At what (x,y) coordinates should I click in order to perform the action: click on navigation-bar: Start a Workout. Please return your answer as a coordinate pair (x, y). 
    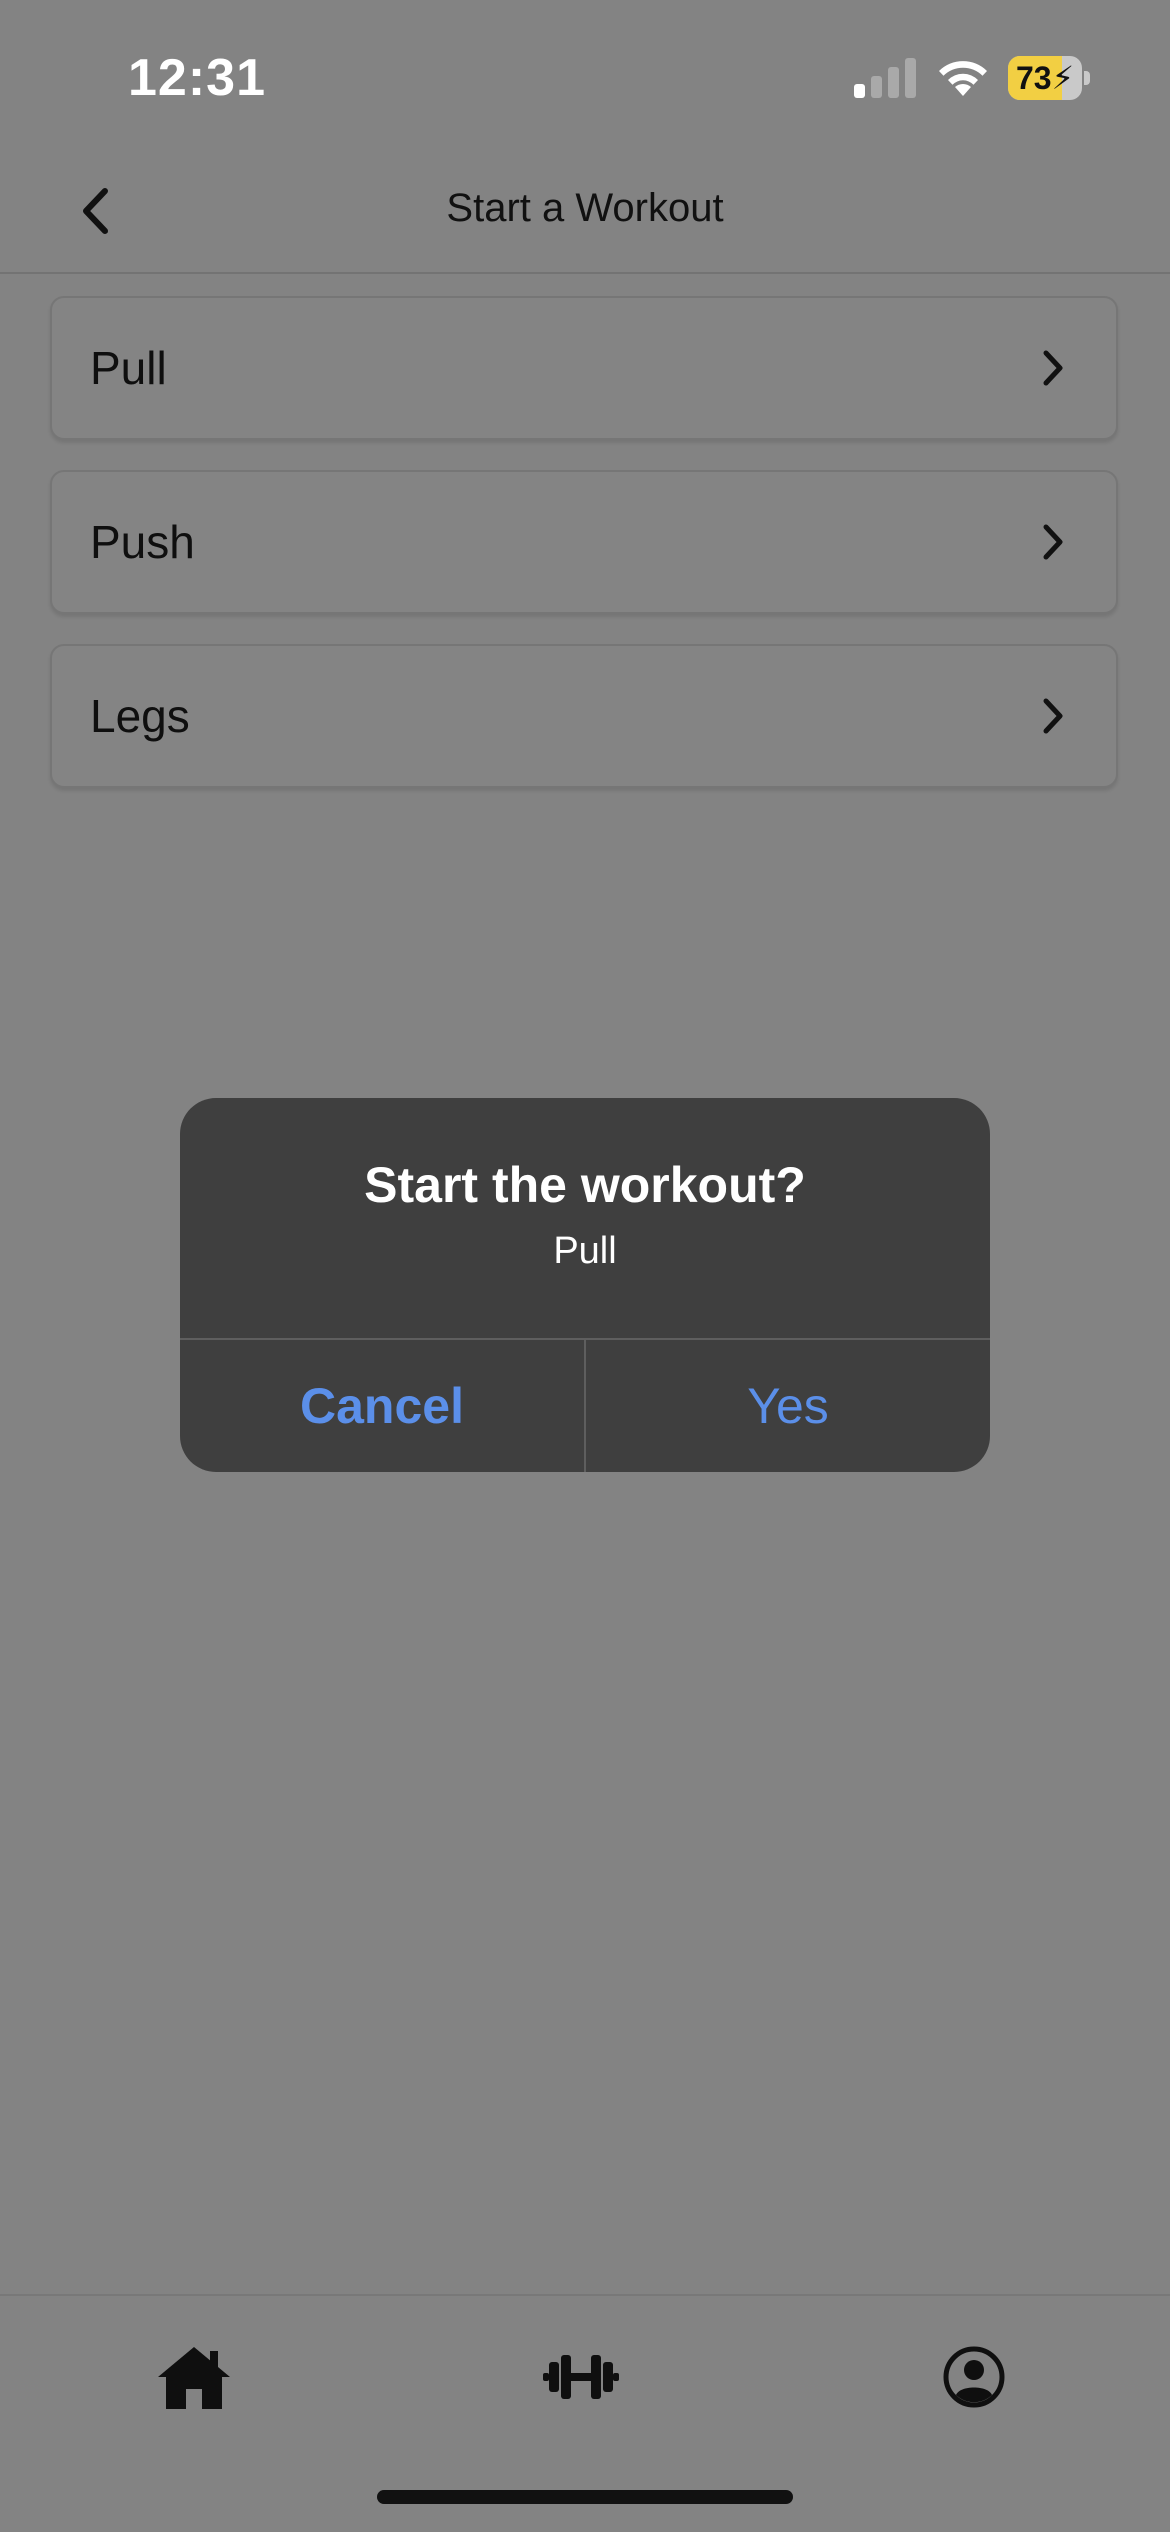
    Looking at the image, I should click on (585, 212).